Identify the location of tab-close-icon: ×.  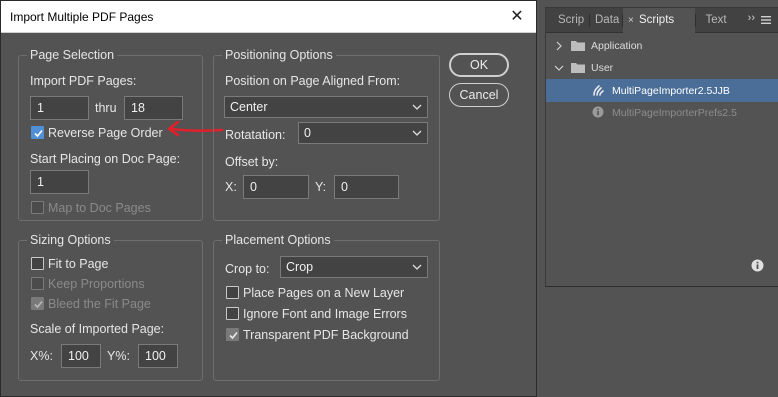
(631, 20).